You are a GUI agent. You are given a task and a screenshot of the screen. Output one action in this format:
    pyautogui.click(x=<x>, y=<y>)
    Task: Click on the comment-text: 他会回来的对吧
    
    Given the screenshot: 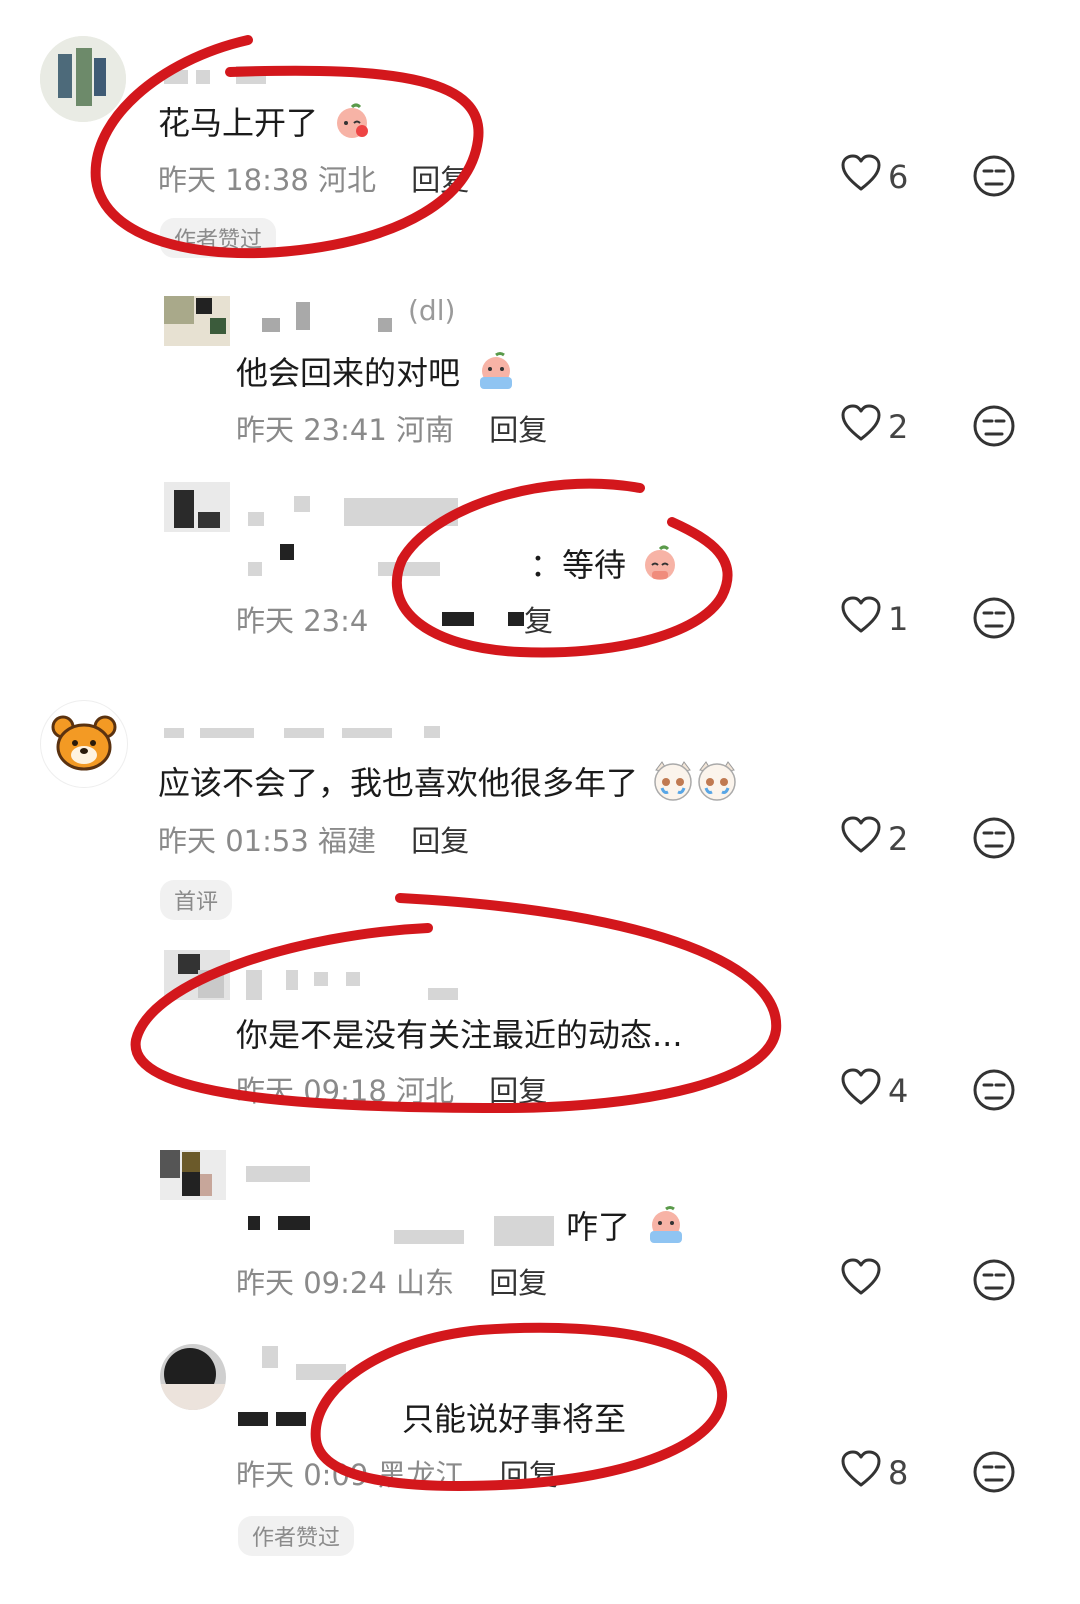 What is the action you would take?
    pyautogui.click(x=377, y=373)
    